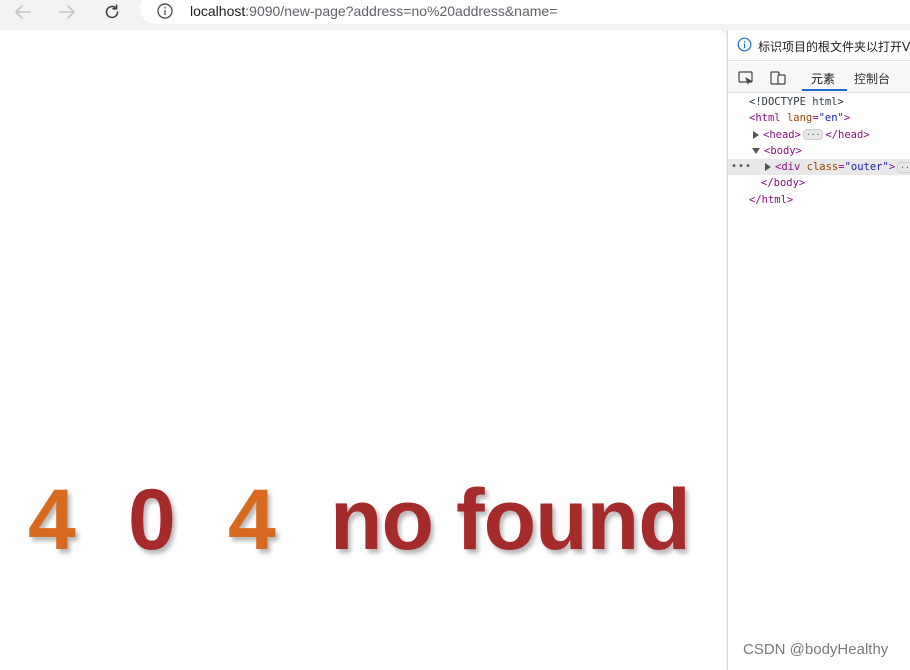 Image resolution: width=910 pixels, height=670 pixels. Describe the element at coordinates (834, 47) in the screenshot. I see `devtools-banner-text: 标识项目的根文件夹以打开V` at that location.